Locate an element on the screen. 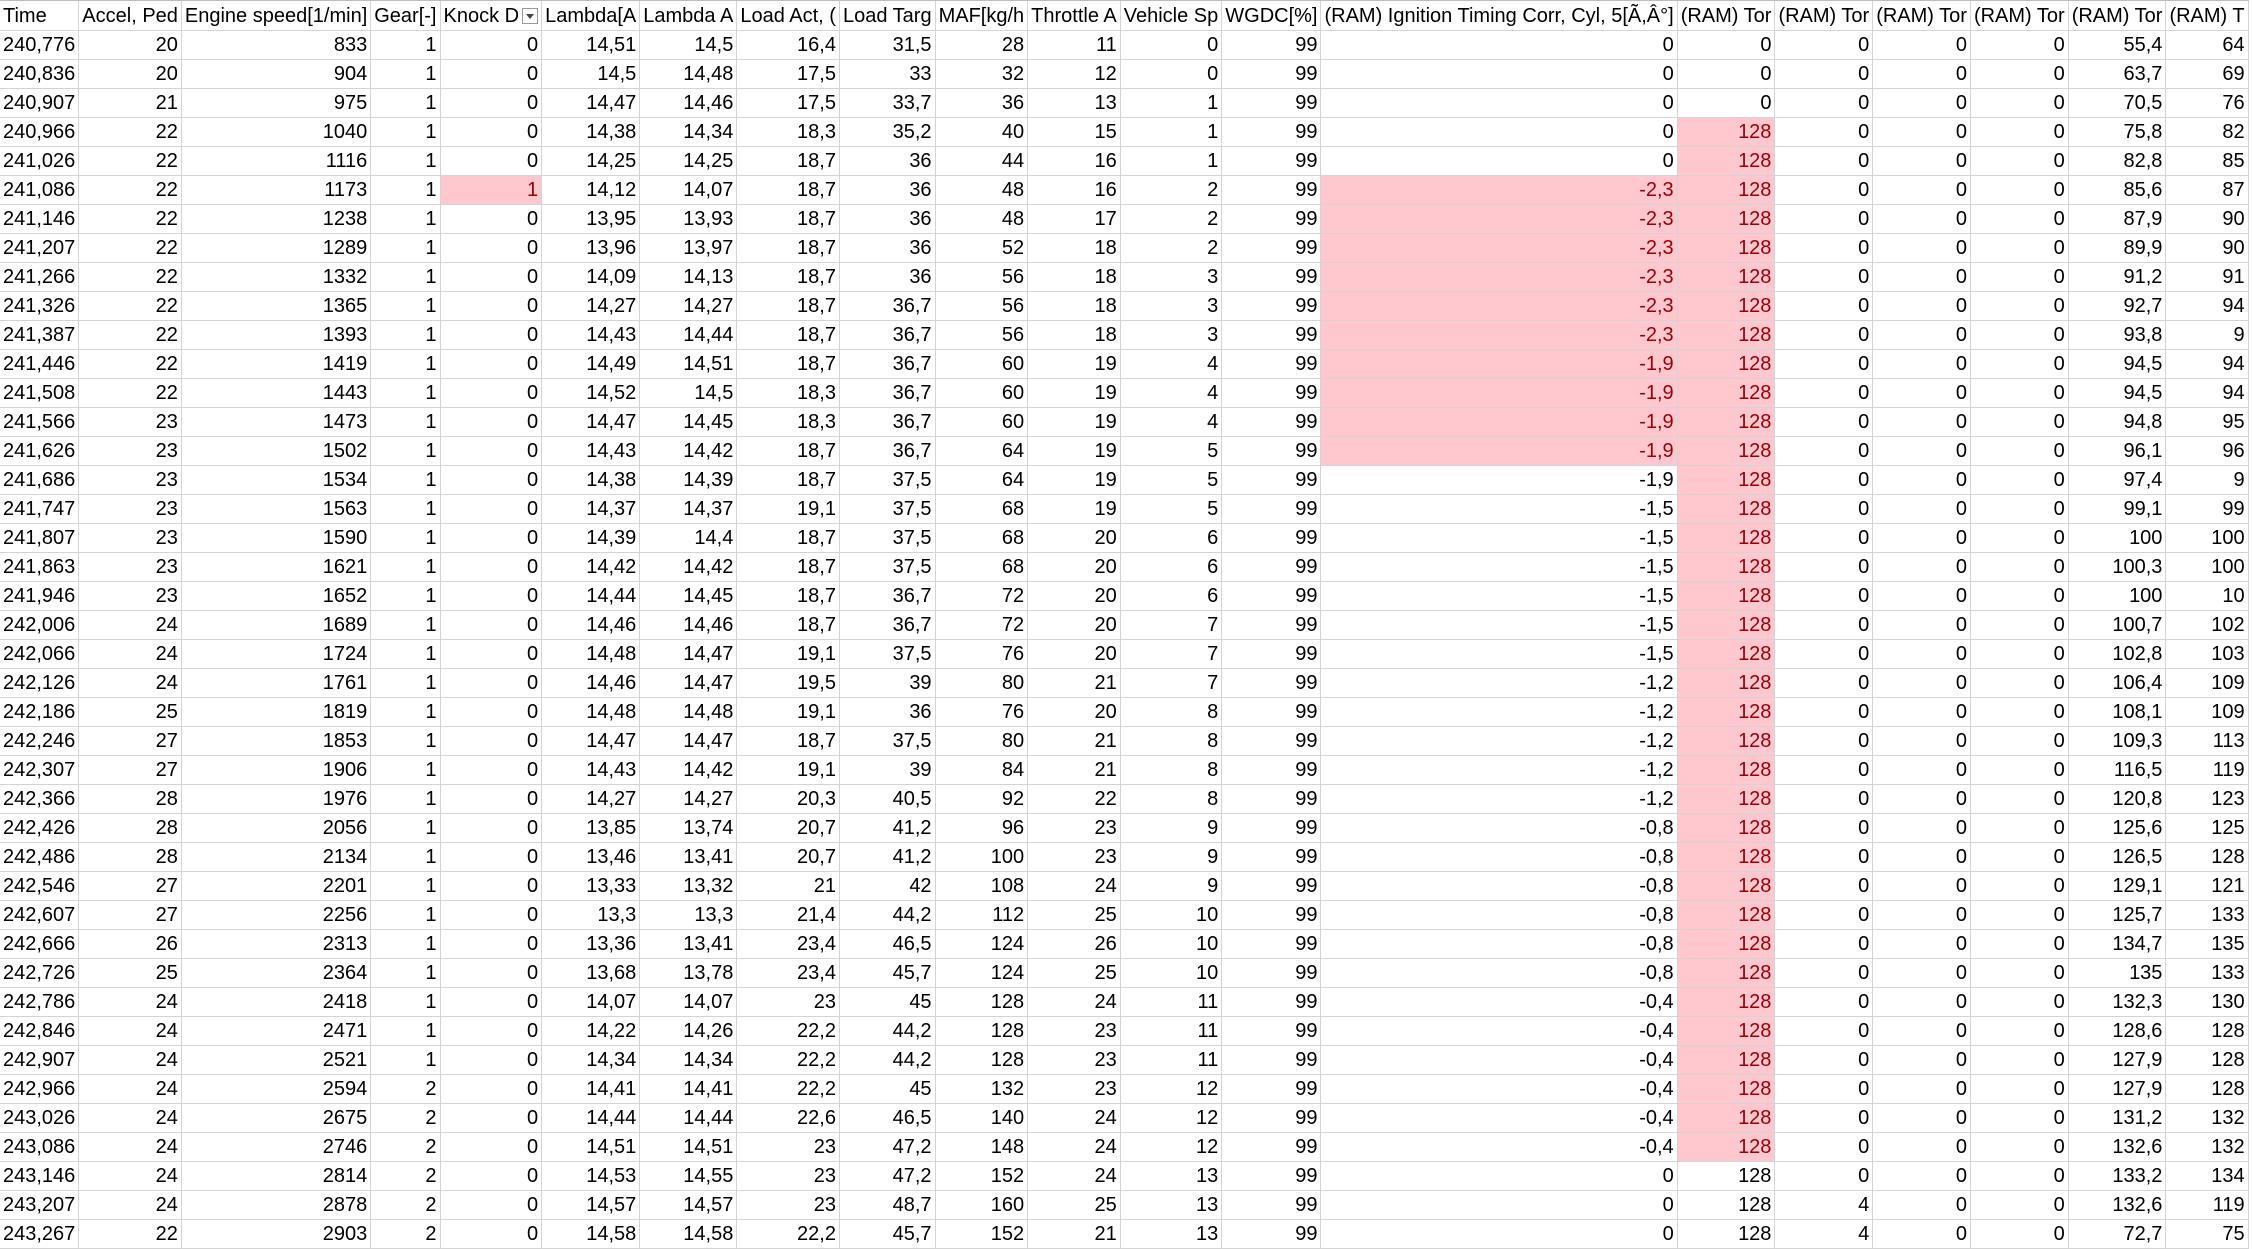 The height and width of the screenshot is (1249, 2253). table-cell: 127,9 is located at coordinates (2117, 1089).